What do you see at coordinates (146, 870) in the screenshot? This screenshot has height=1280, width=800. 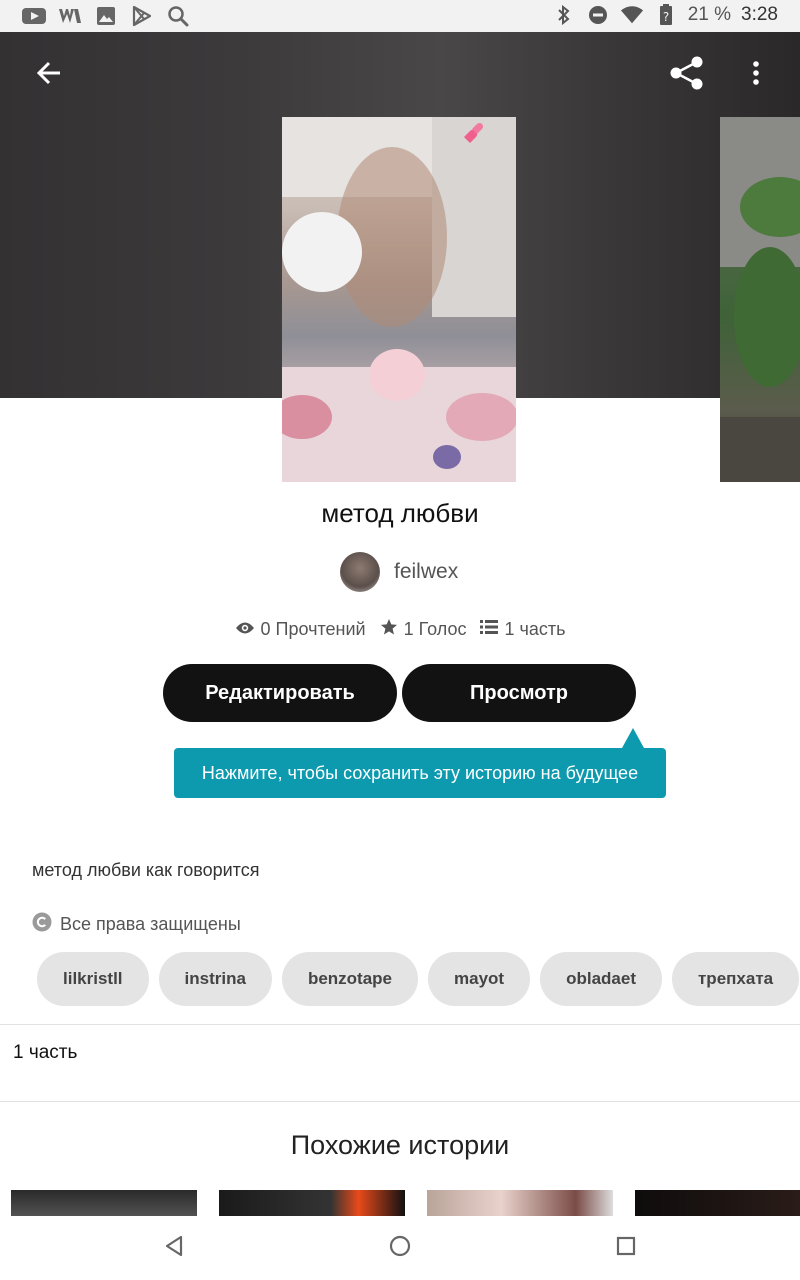 I see `story-description: метод любви как говорится` at bounding box center [146, 870].